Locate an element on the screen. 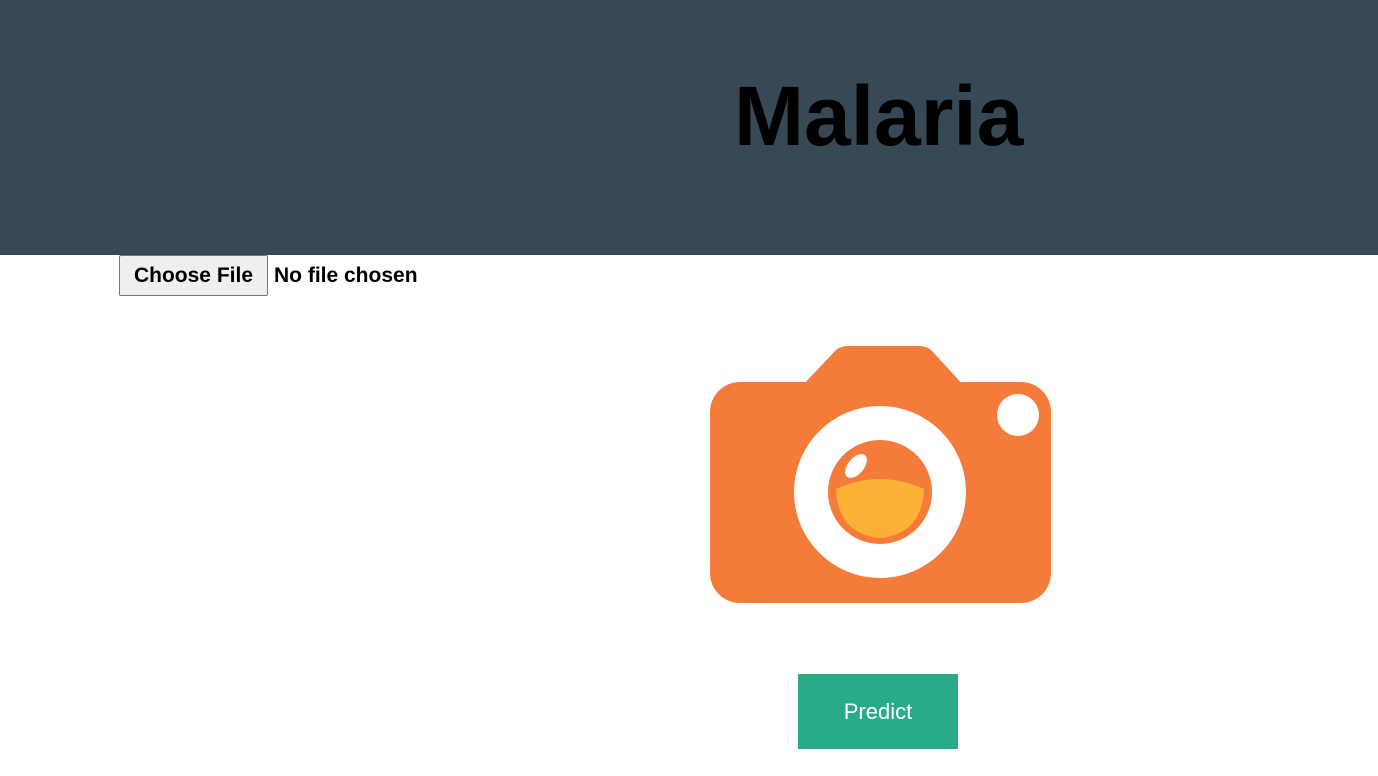 The image size is (1378, 776). camera-top is located at coordinates (883, 367).